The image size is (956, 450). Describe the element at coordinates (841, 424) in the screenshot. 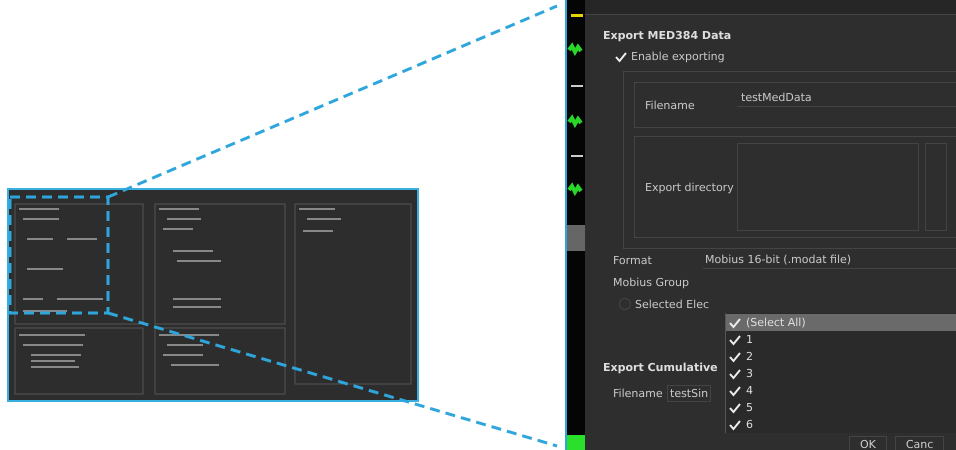

I see `list-item: 6` at that location.